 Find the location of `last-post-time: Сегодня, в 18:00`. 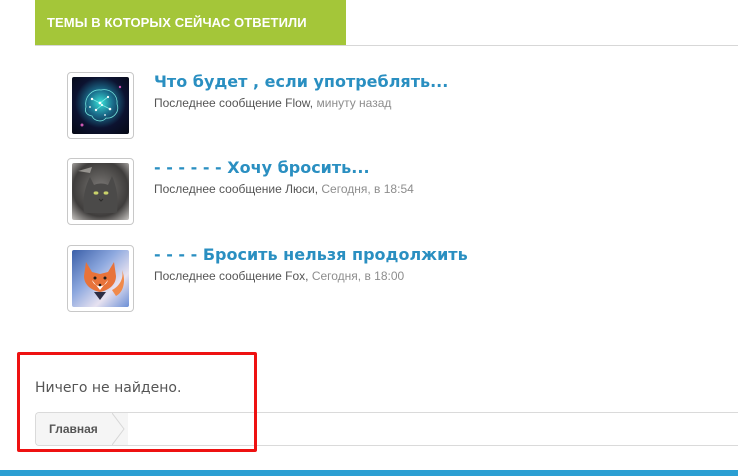

last-post-time: Сегодня, в 18:00 is located at coordinates (358, 276).